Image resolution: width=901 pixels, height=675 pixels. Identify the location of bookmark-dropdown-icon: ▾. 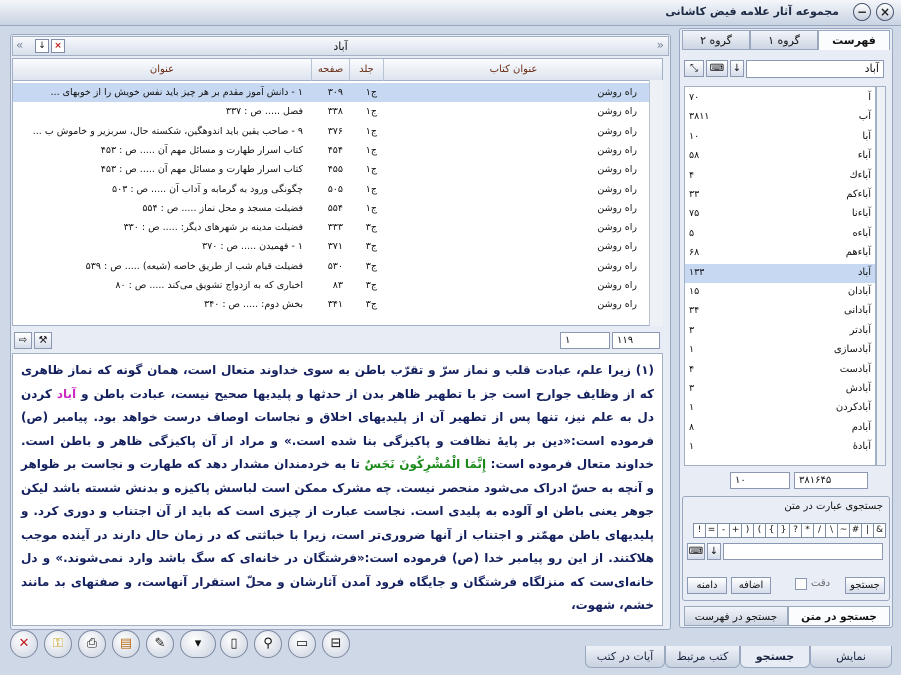
(198, 644).